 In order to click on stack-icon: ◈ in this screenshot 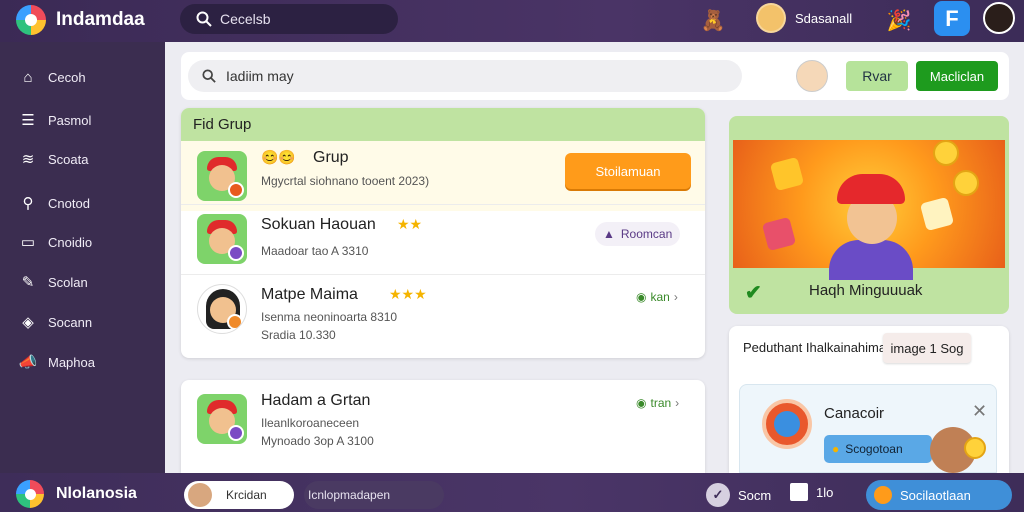, I will do `click(28, 322)`.